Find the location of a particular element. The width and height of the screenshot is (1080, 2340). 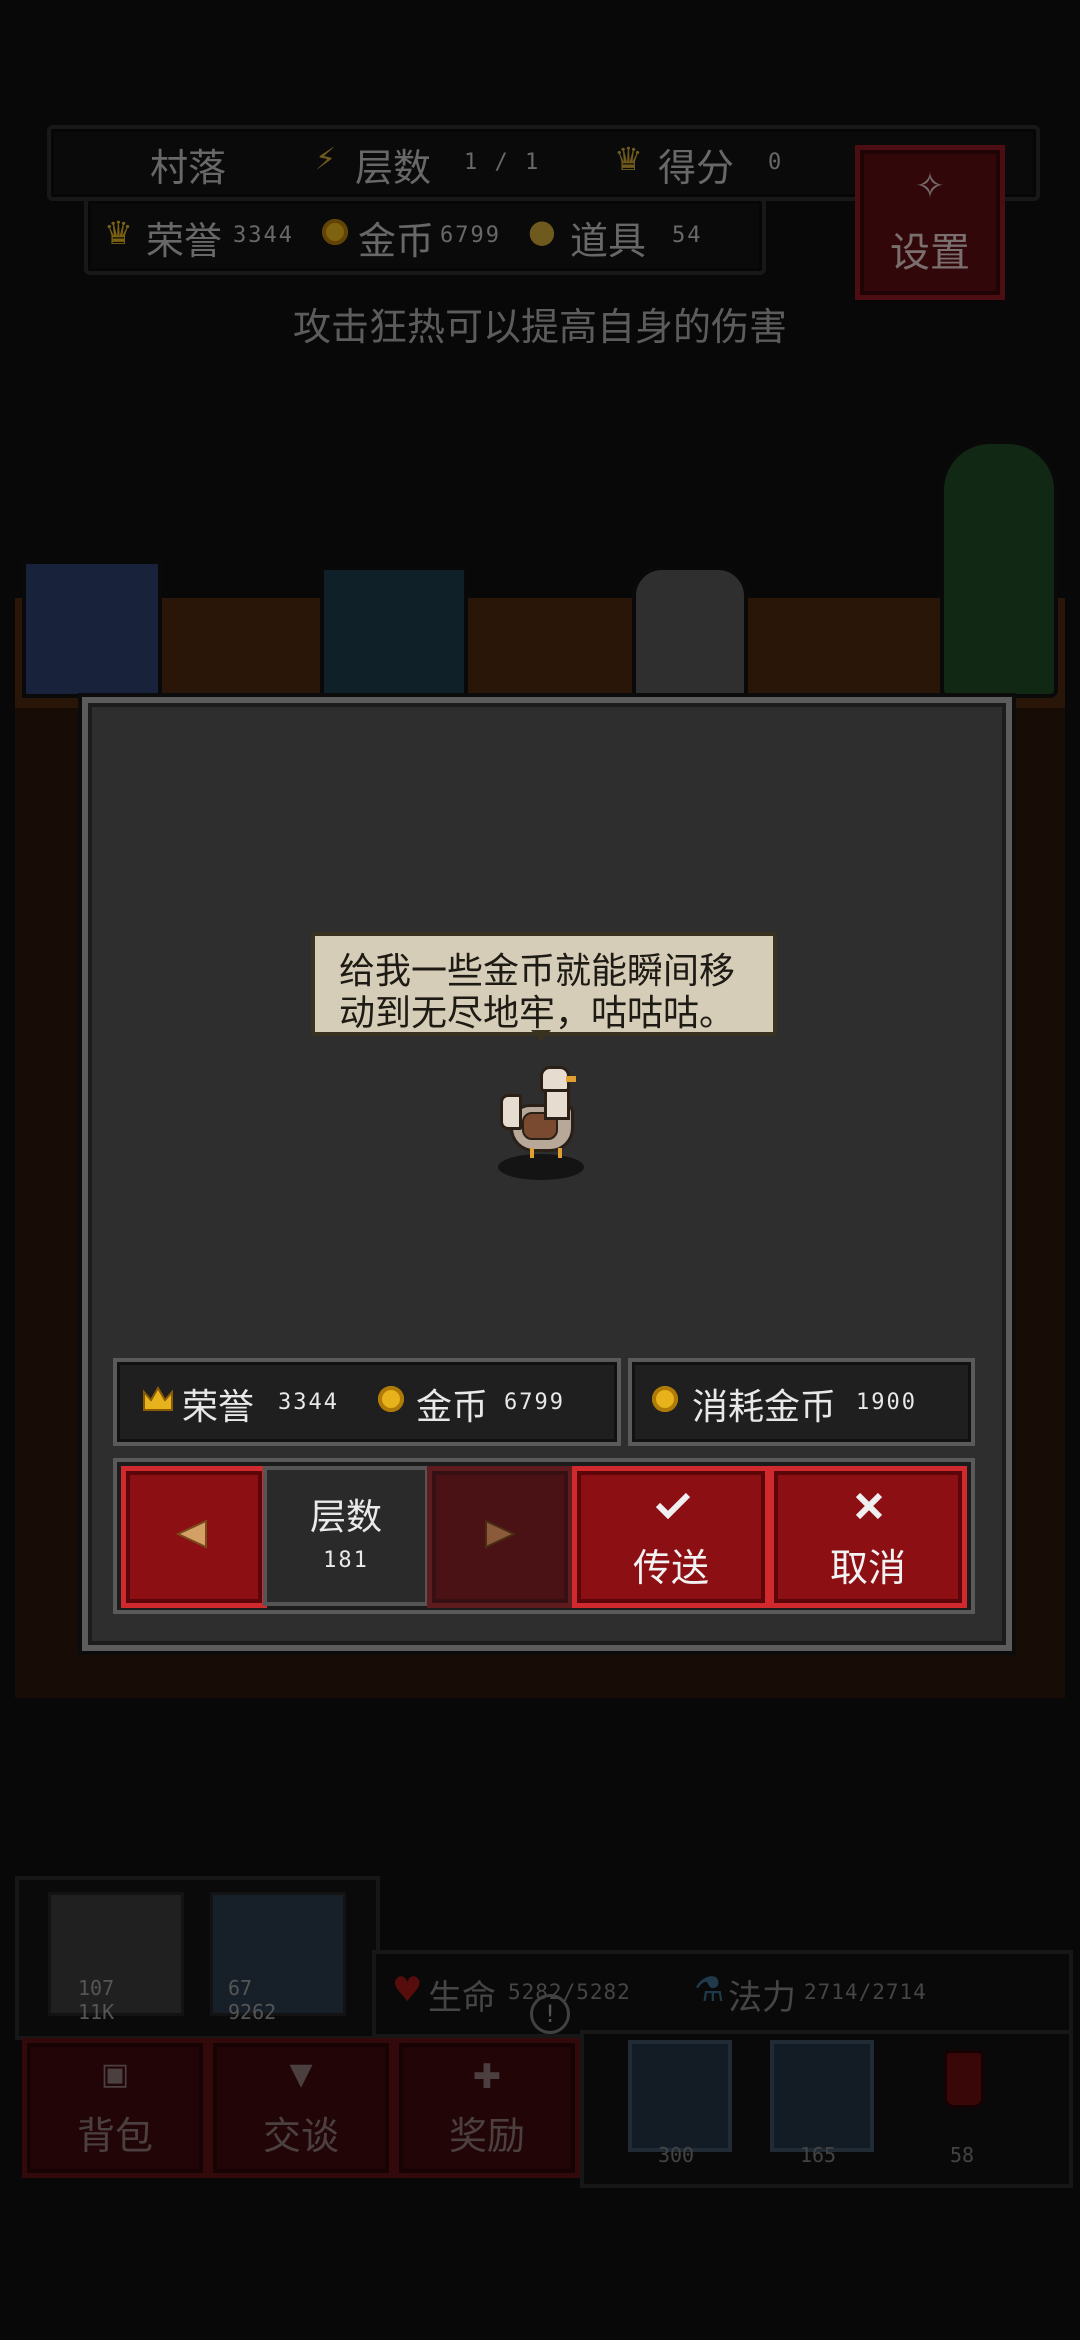

chicken-beak is located at coordinates (571, 1079).